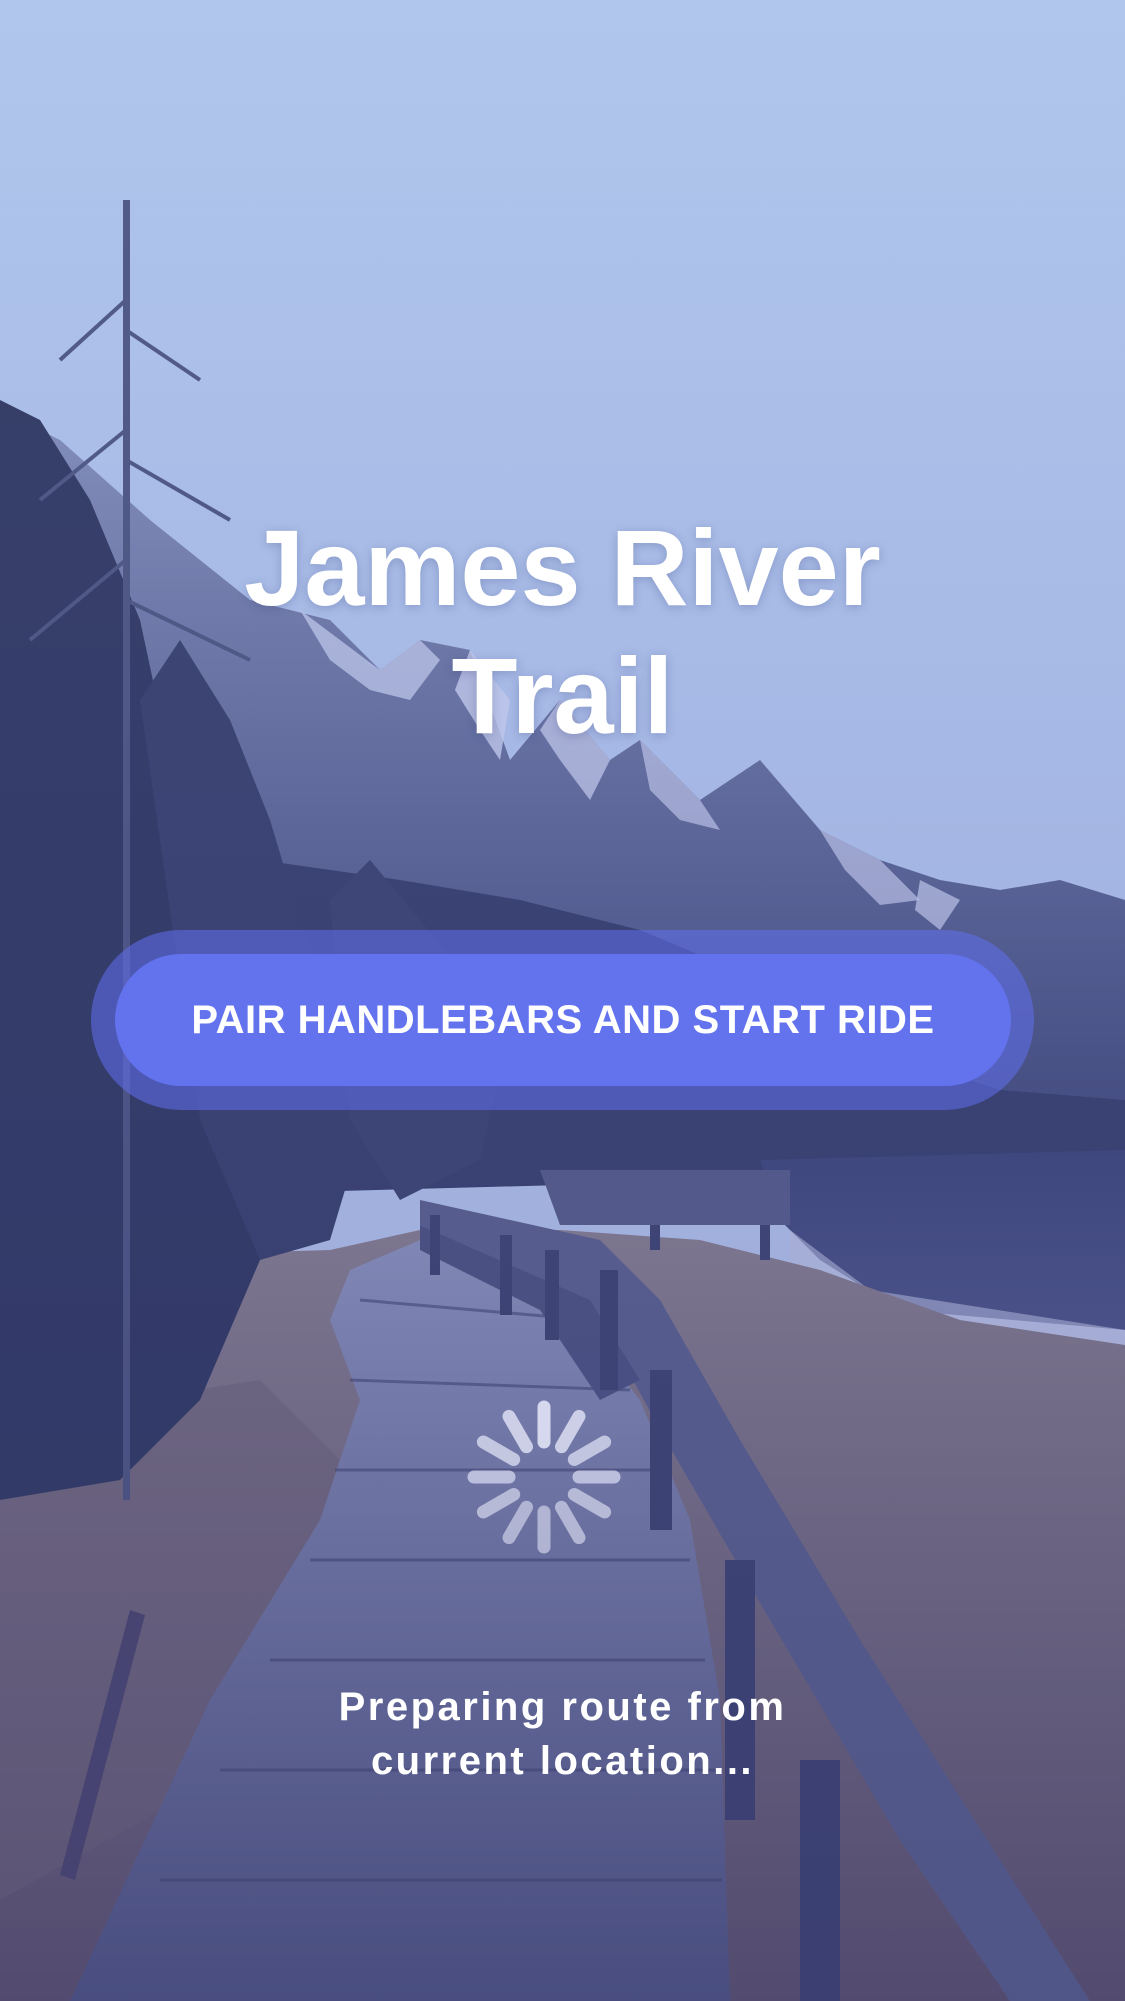  I want to click on loading-status-line-1: Preparing route from, so click(562, 1707).